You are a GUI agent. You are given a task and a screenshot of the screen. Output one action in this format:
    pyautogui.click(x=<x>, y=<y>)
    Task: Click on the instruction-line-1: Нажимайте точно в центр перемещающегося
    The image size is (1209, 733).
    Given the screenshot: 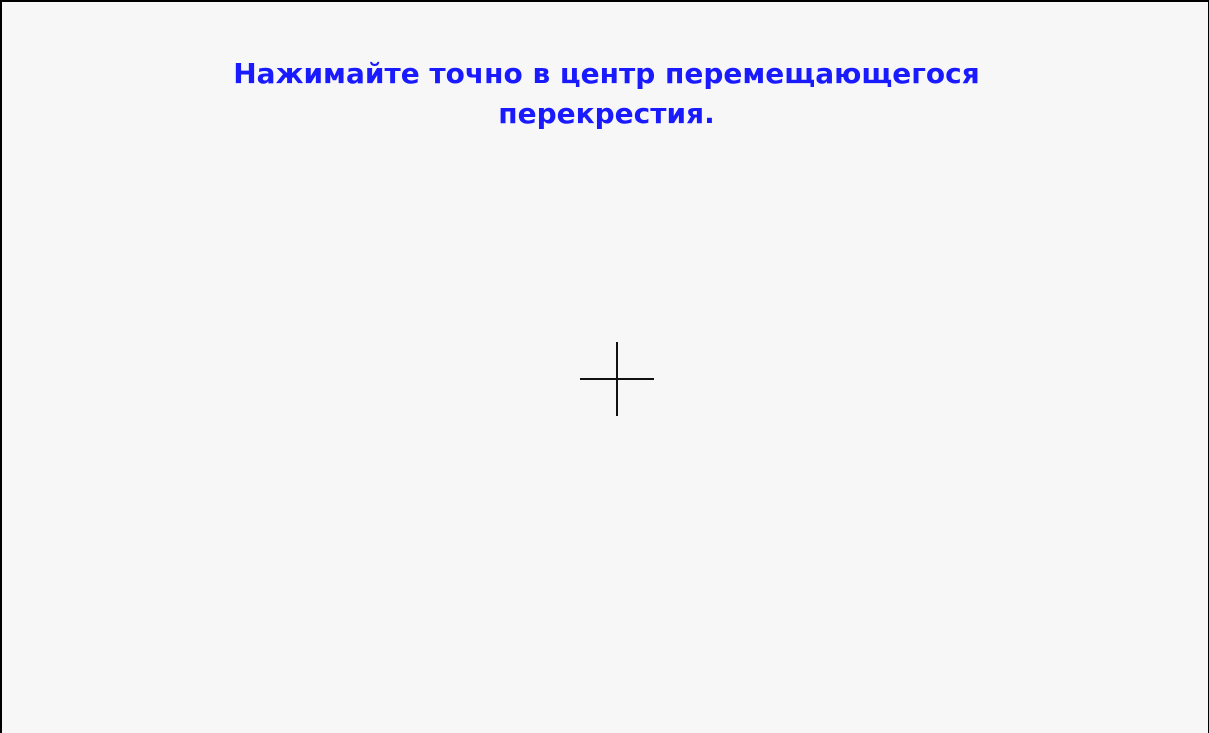 What is the action you would take?
    pyautogui.click(x=606, y=73)
    